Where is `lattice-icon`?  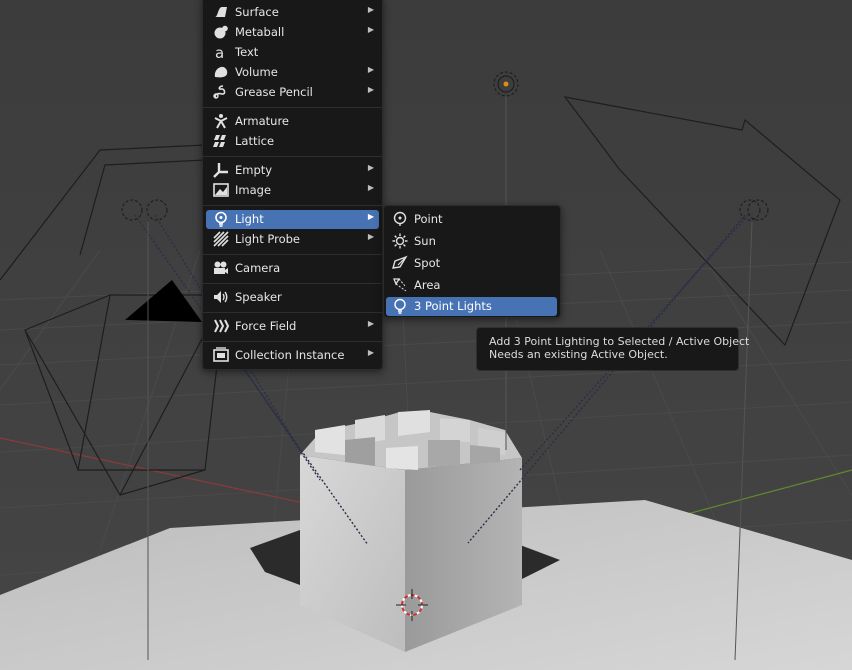
lattice-icon is located at coordinates (221, 141).